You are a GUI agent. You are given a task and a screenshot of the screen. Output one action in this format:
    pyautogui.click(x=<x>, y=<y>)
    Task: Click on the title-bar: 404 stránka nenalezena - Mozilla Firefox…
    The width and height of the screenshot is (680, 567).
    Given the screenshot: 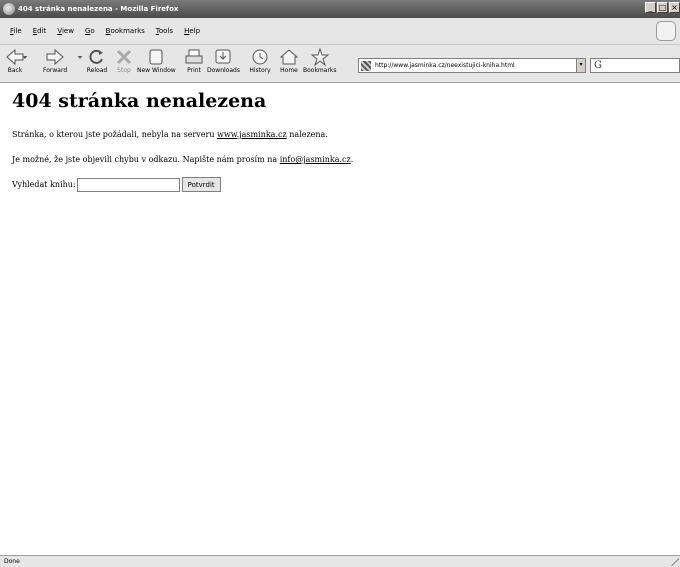 What is the action you would take?
    pyautogui.click(x=340, y=9)
    